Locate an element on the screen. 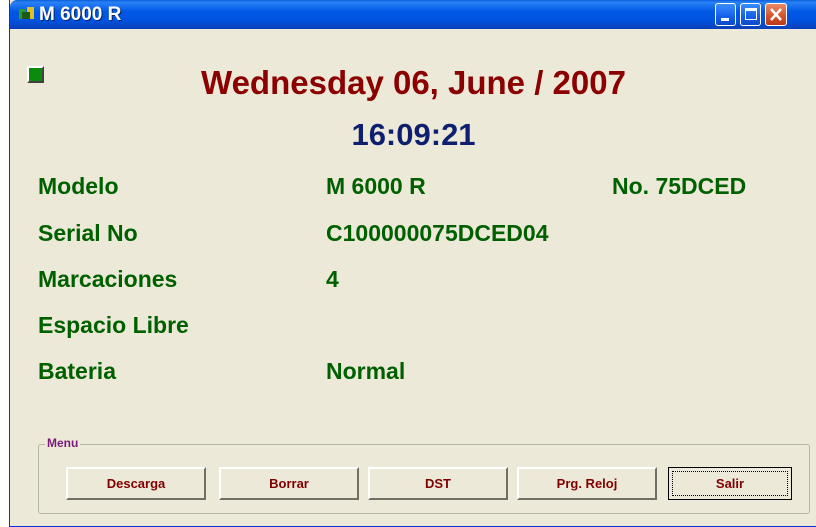 The height and width of the screenshot is (527, 816). dst-button: DST is located at coordinates (438, 483).